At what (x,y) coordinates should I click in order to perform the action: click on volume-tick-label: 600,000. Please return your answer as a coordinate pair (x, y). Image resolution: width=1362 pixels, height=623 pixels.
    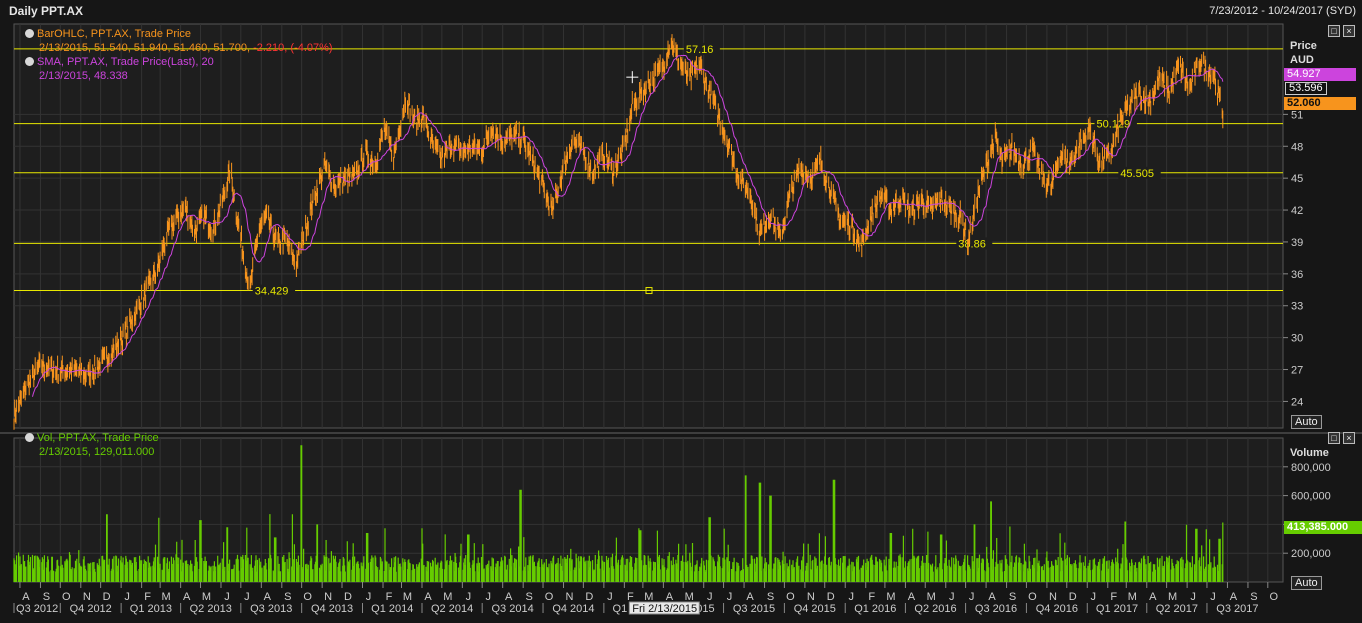
    Looking at the image, I should click on (1311, 497).